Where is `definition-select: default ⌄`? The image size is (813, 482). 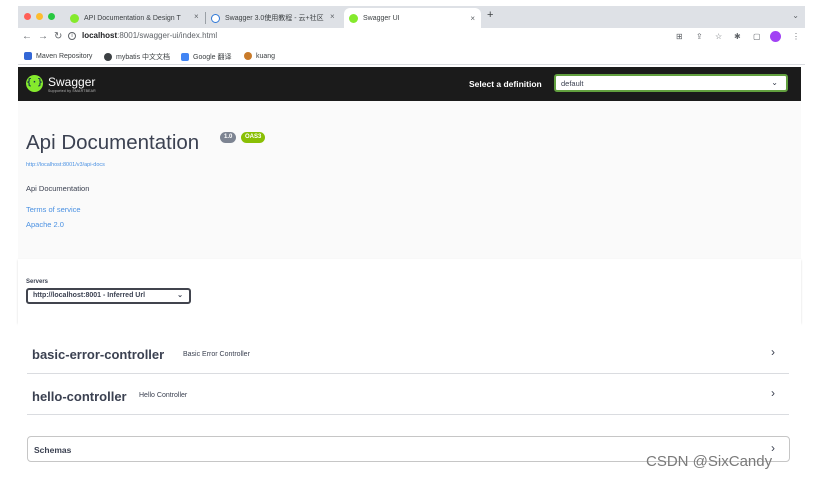 definition-select: default ⌄ is located at coordinates (671, 83).